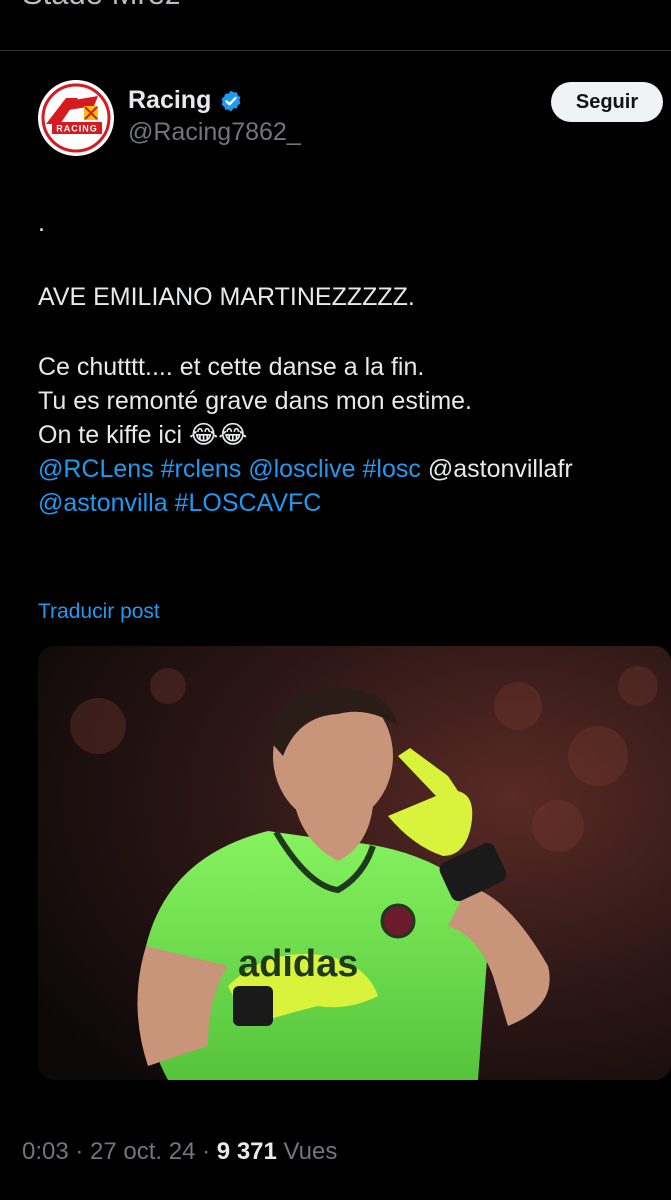 The height and width of the screenshot is (1200, 671). What do you see at coordinates (353, 435) in the screenshot?
I see `tweet-line-3: On te kiffe ici 😂😂` at bounding box center [353, 435].